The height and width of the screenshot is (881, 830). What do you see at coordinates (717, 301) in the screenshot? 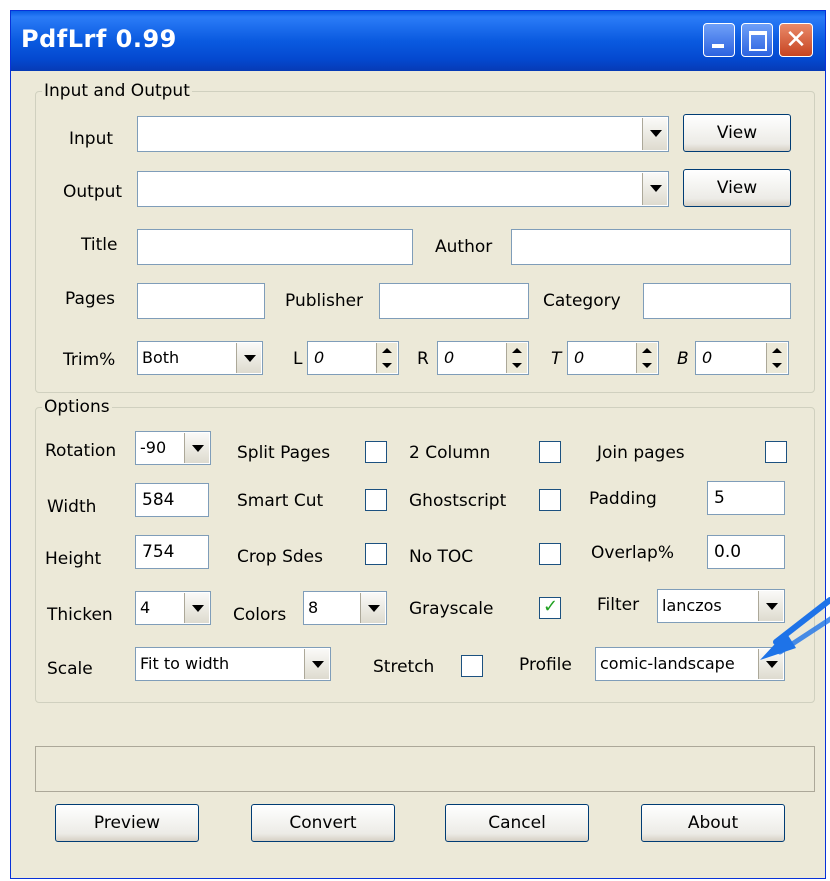
I see `category-field` at bounding box center [717, 301].